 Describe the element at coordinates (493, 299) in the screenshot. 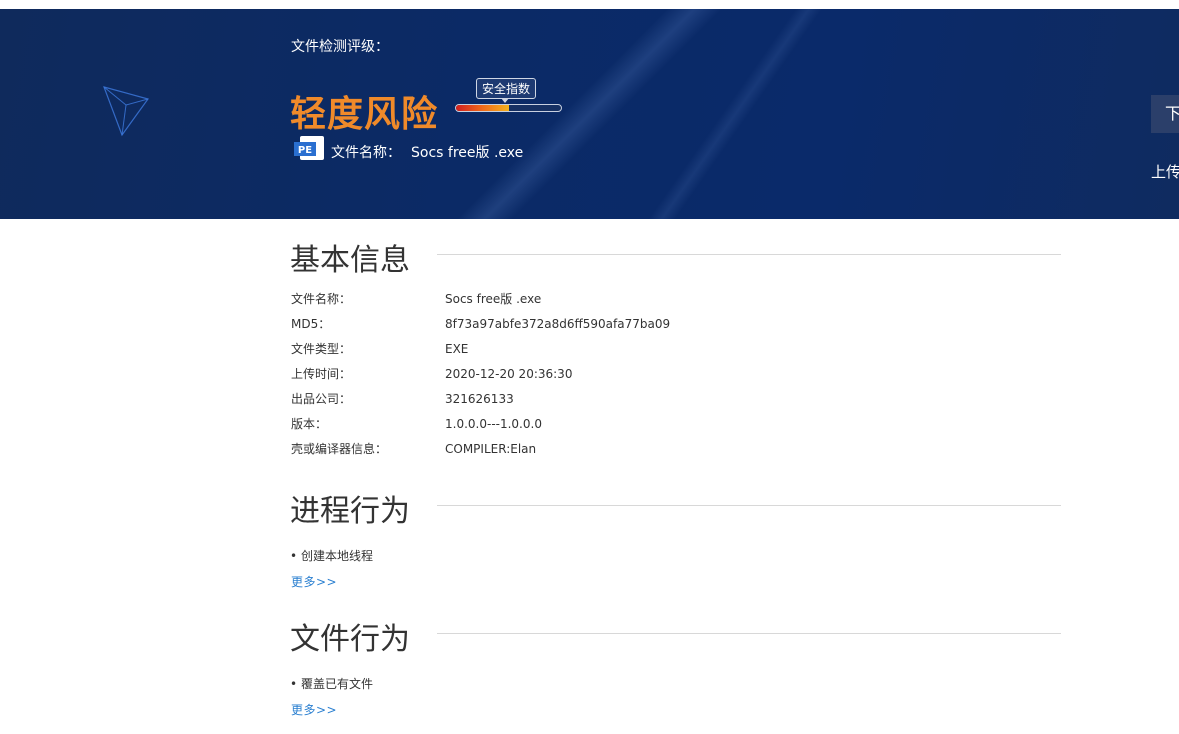

I see `info-value: Socs free版 .exe` at that location.